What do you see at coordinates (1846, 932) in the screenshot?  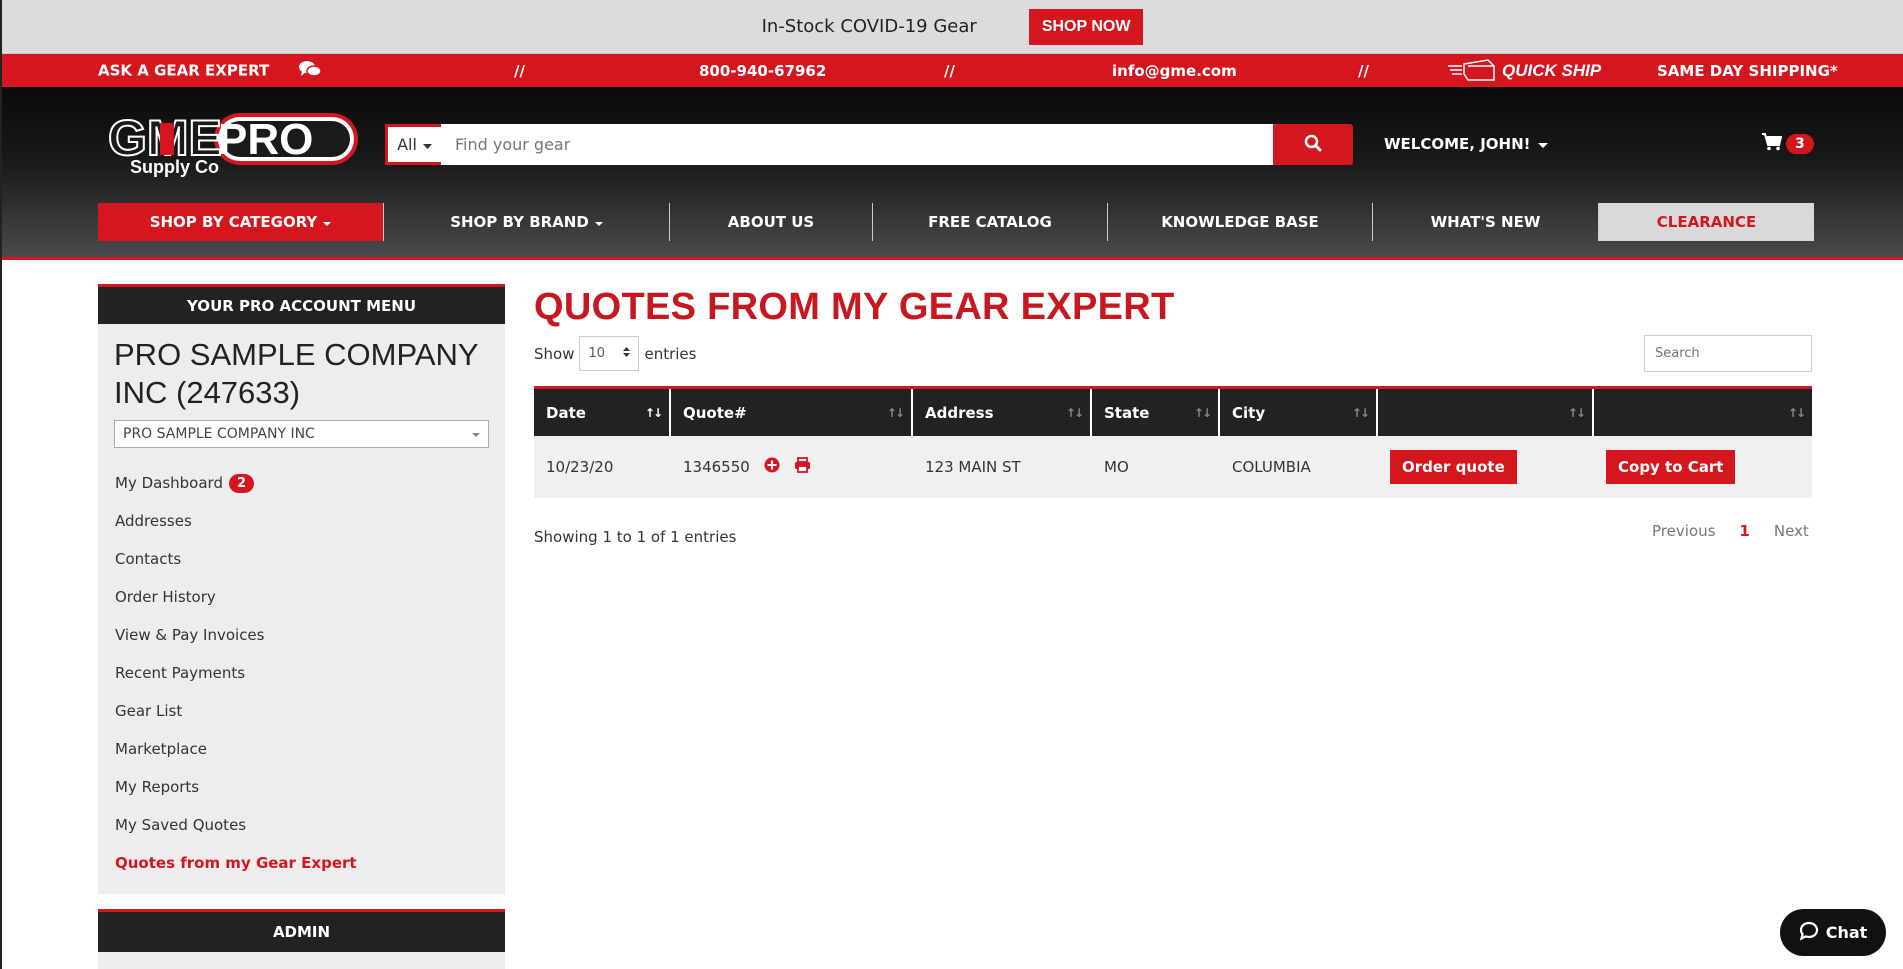 I see `chat-label: Chat` at bounding box center [1846, 932].